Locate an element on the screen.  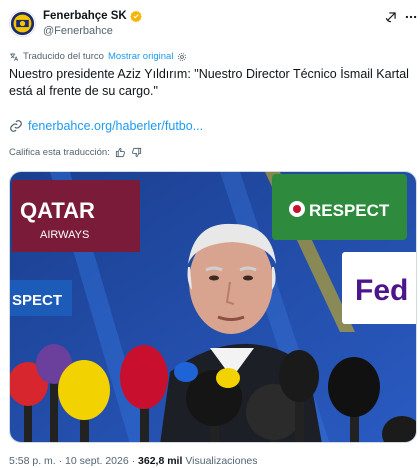
name-row: Fenerbahçe SK is located at coordinates (92, 16).